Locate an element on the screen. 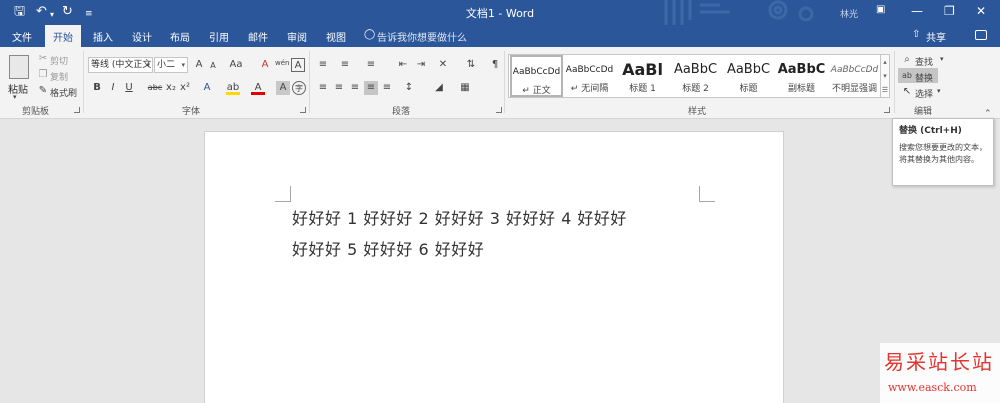 Image resolution: width=1000 pixels, height=403 pixels. close-icon: ✕ is located at coordinates (981, 11).